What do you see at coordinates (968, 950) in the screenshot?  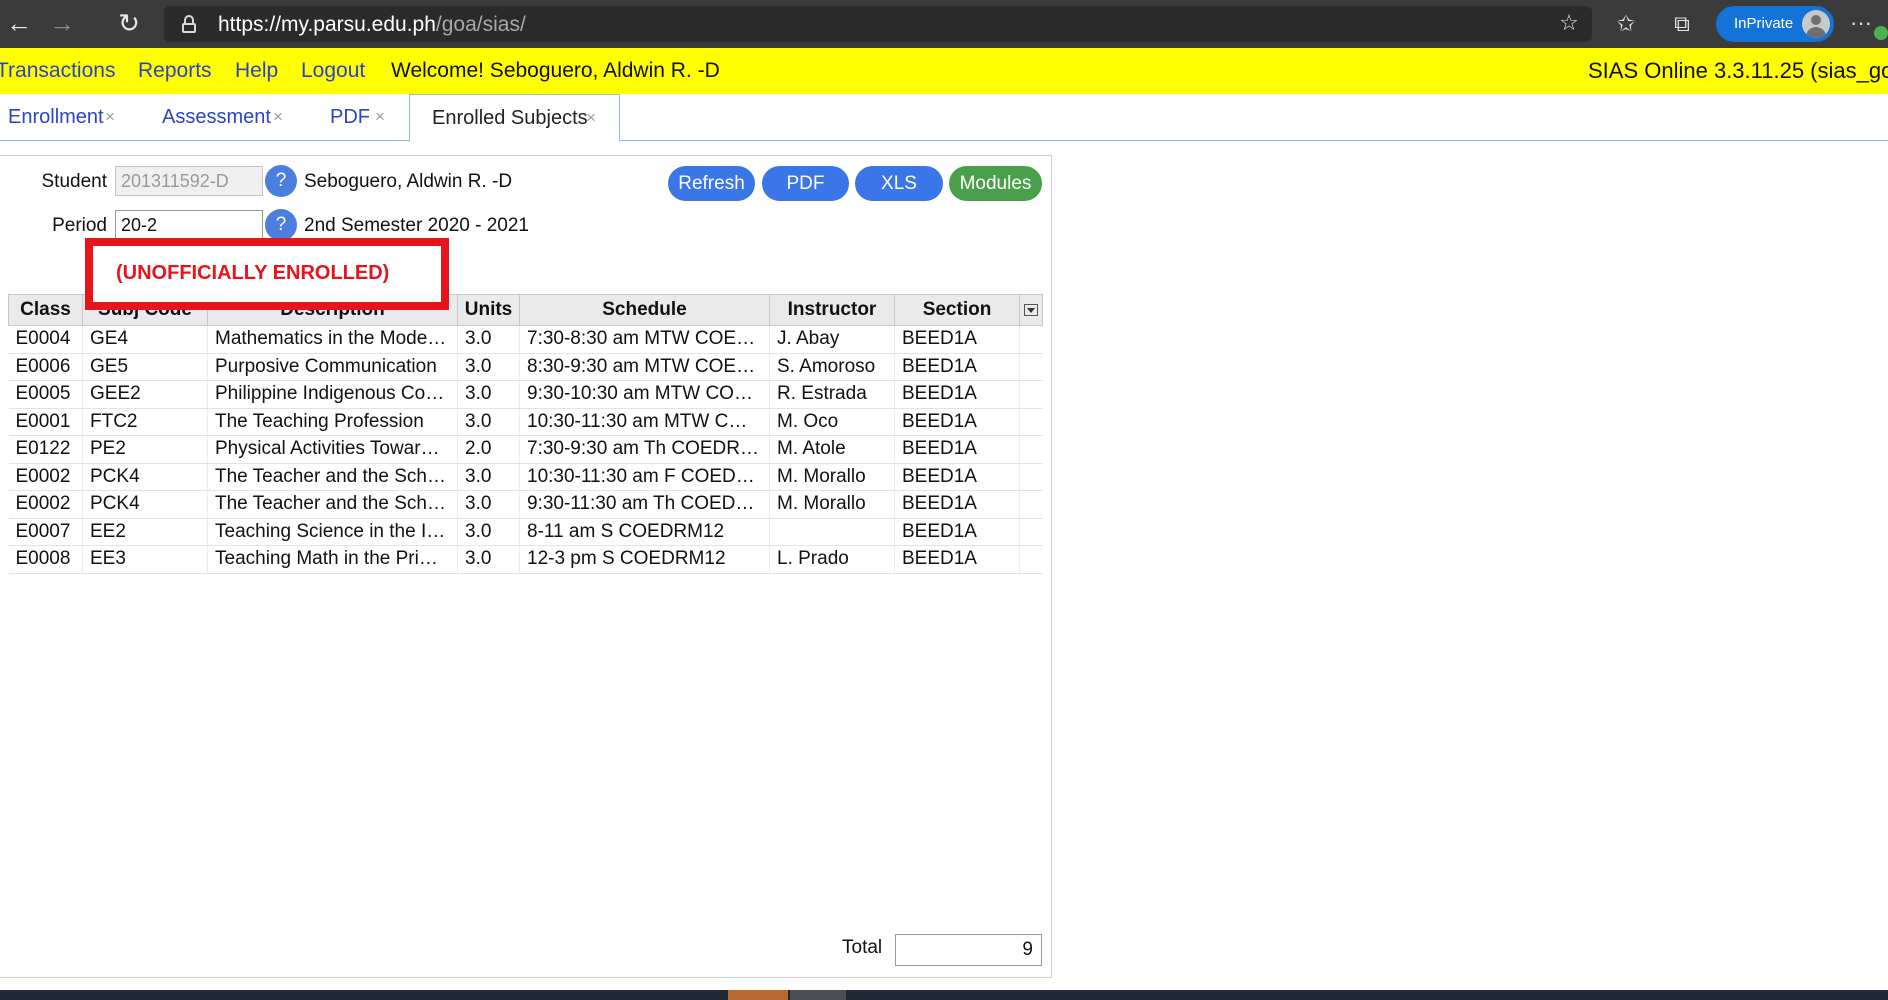 I see `total-units-field: 9` at bounding box center [968, 950].